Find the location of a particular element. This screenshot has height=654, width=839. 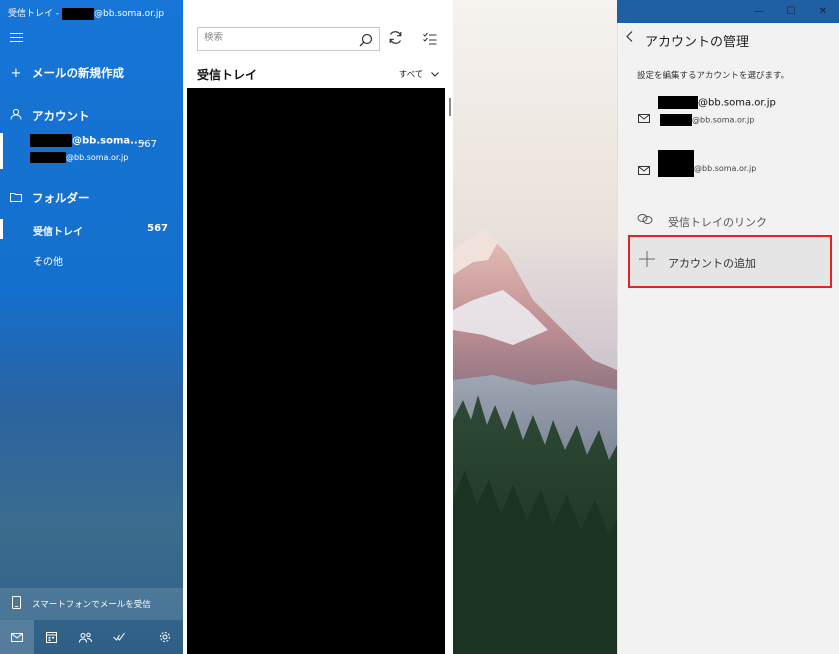

new-mail-button: + メールの新規作成 is located at coordinates (91, 73).